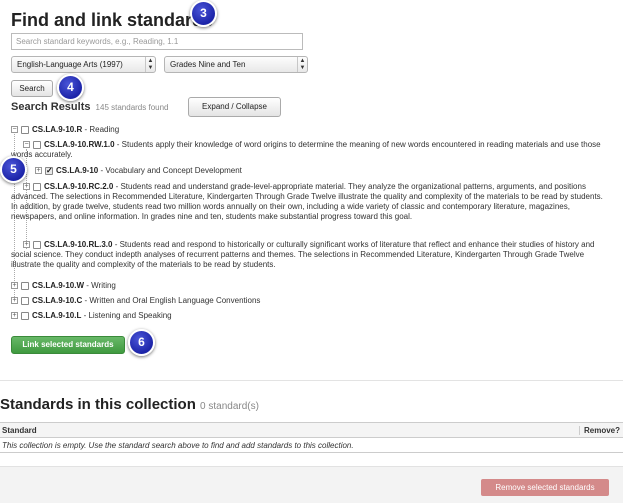  Describe the element at coordinates (78, 244) in the screenshot. I see `standard-code: CS.LA.9-10.RL.3.0` at that location.